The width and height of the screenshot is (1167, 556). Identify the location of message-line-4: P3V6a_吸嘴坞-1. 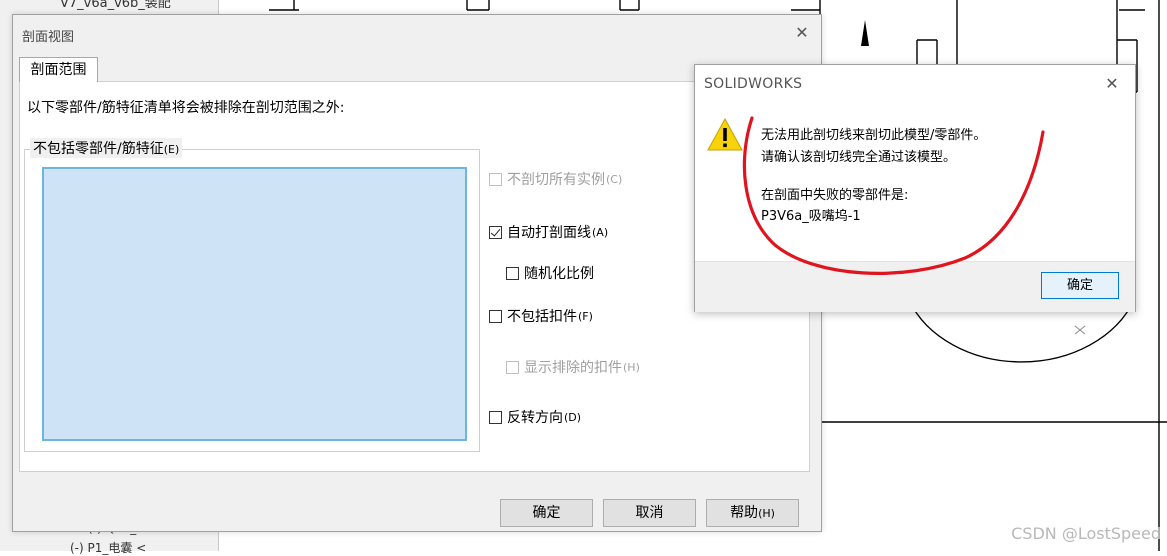
(811, 216).